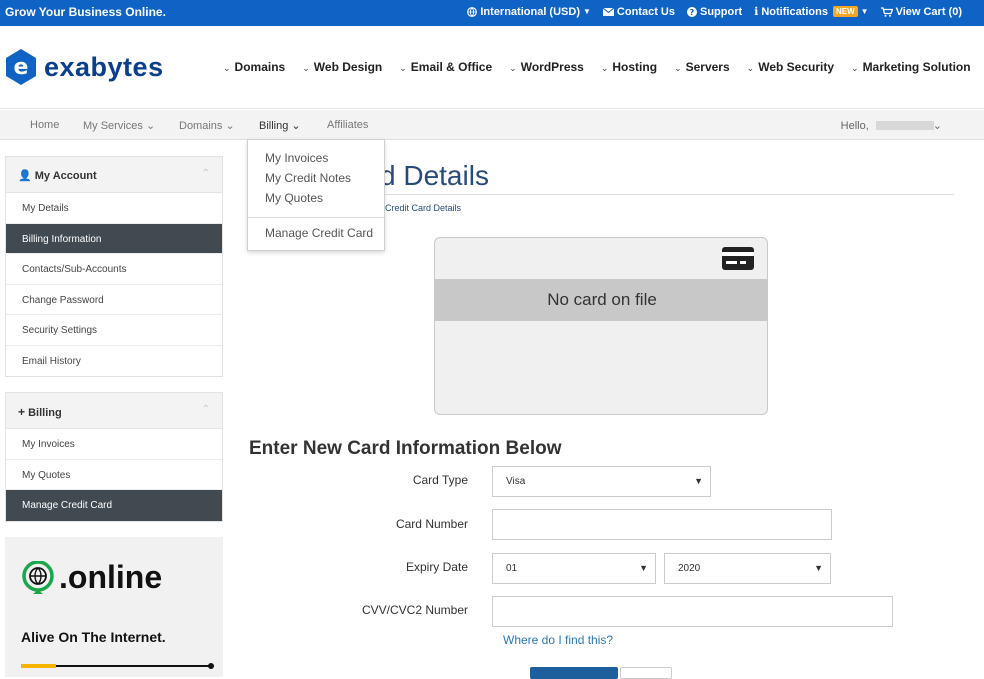  What do you see at coordinates (201, 126) in the screenshot?
I see `subnav-label: Domains` at bounding box center [201, 126].